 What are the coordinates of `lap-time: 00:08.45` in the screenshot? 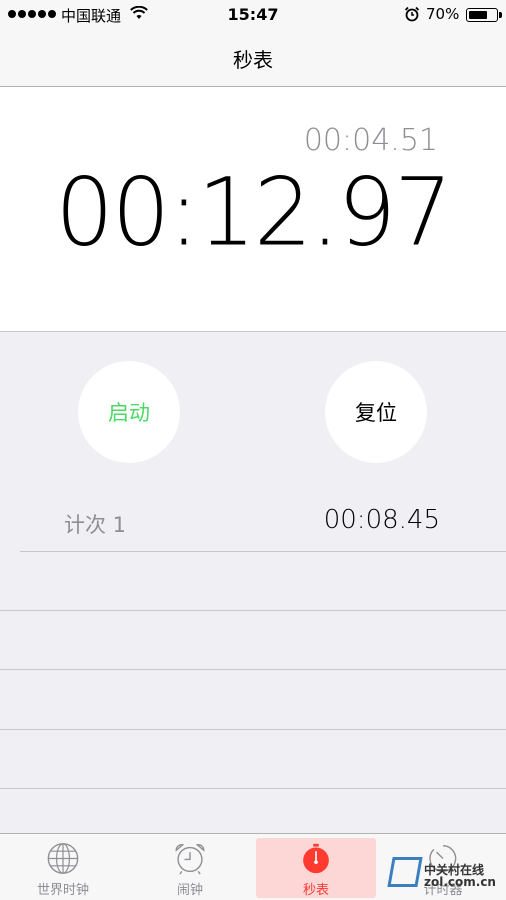 It's located at (381, 520).